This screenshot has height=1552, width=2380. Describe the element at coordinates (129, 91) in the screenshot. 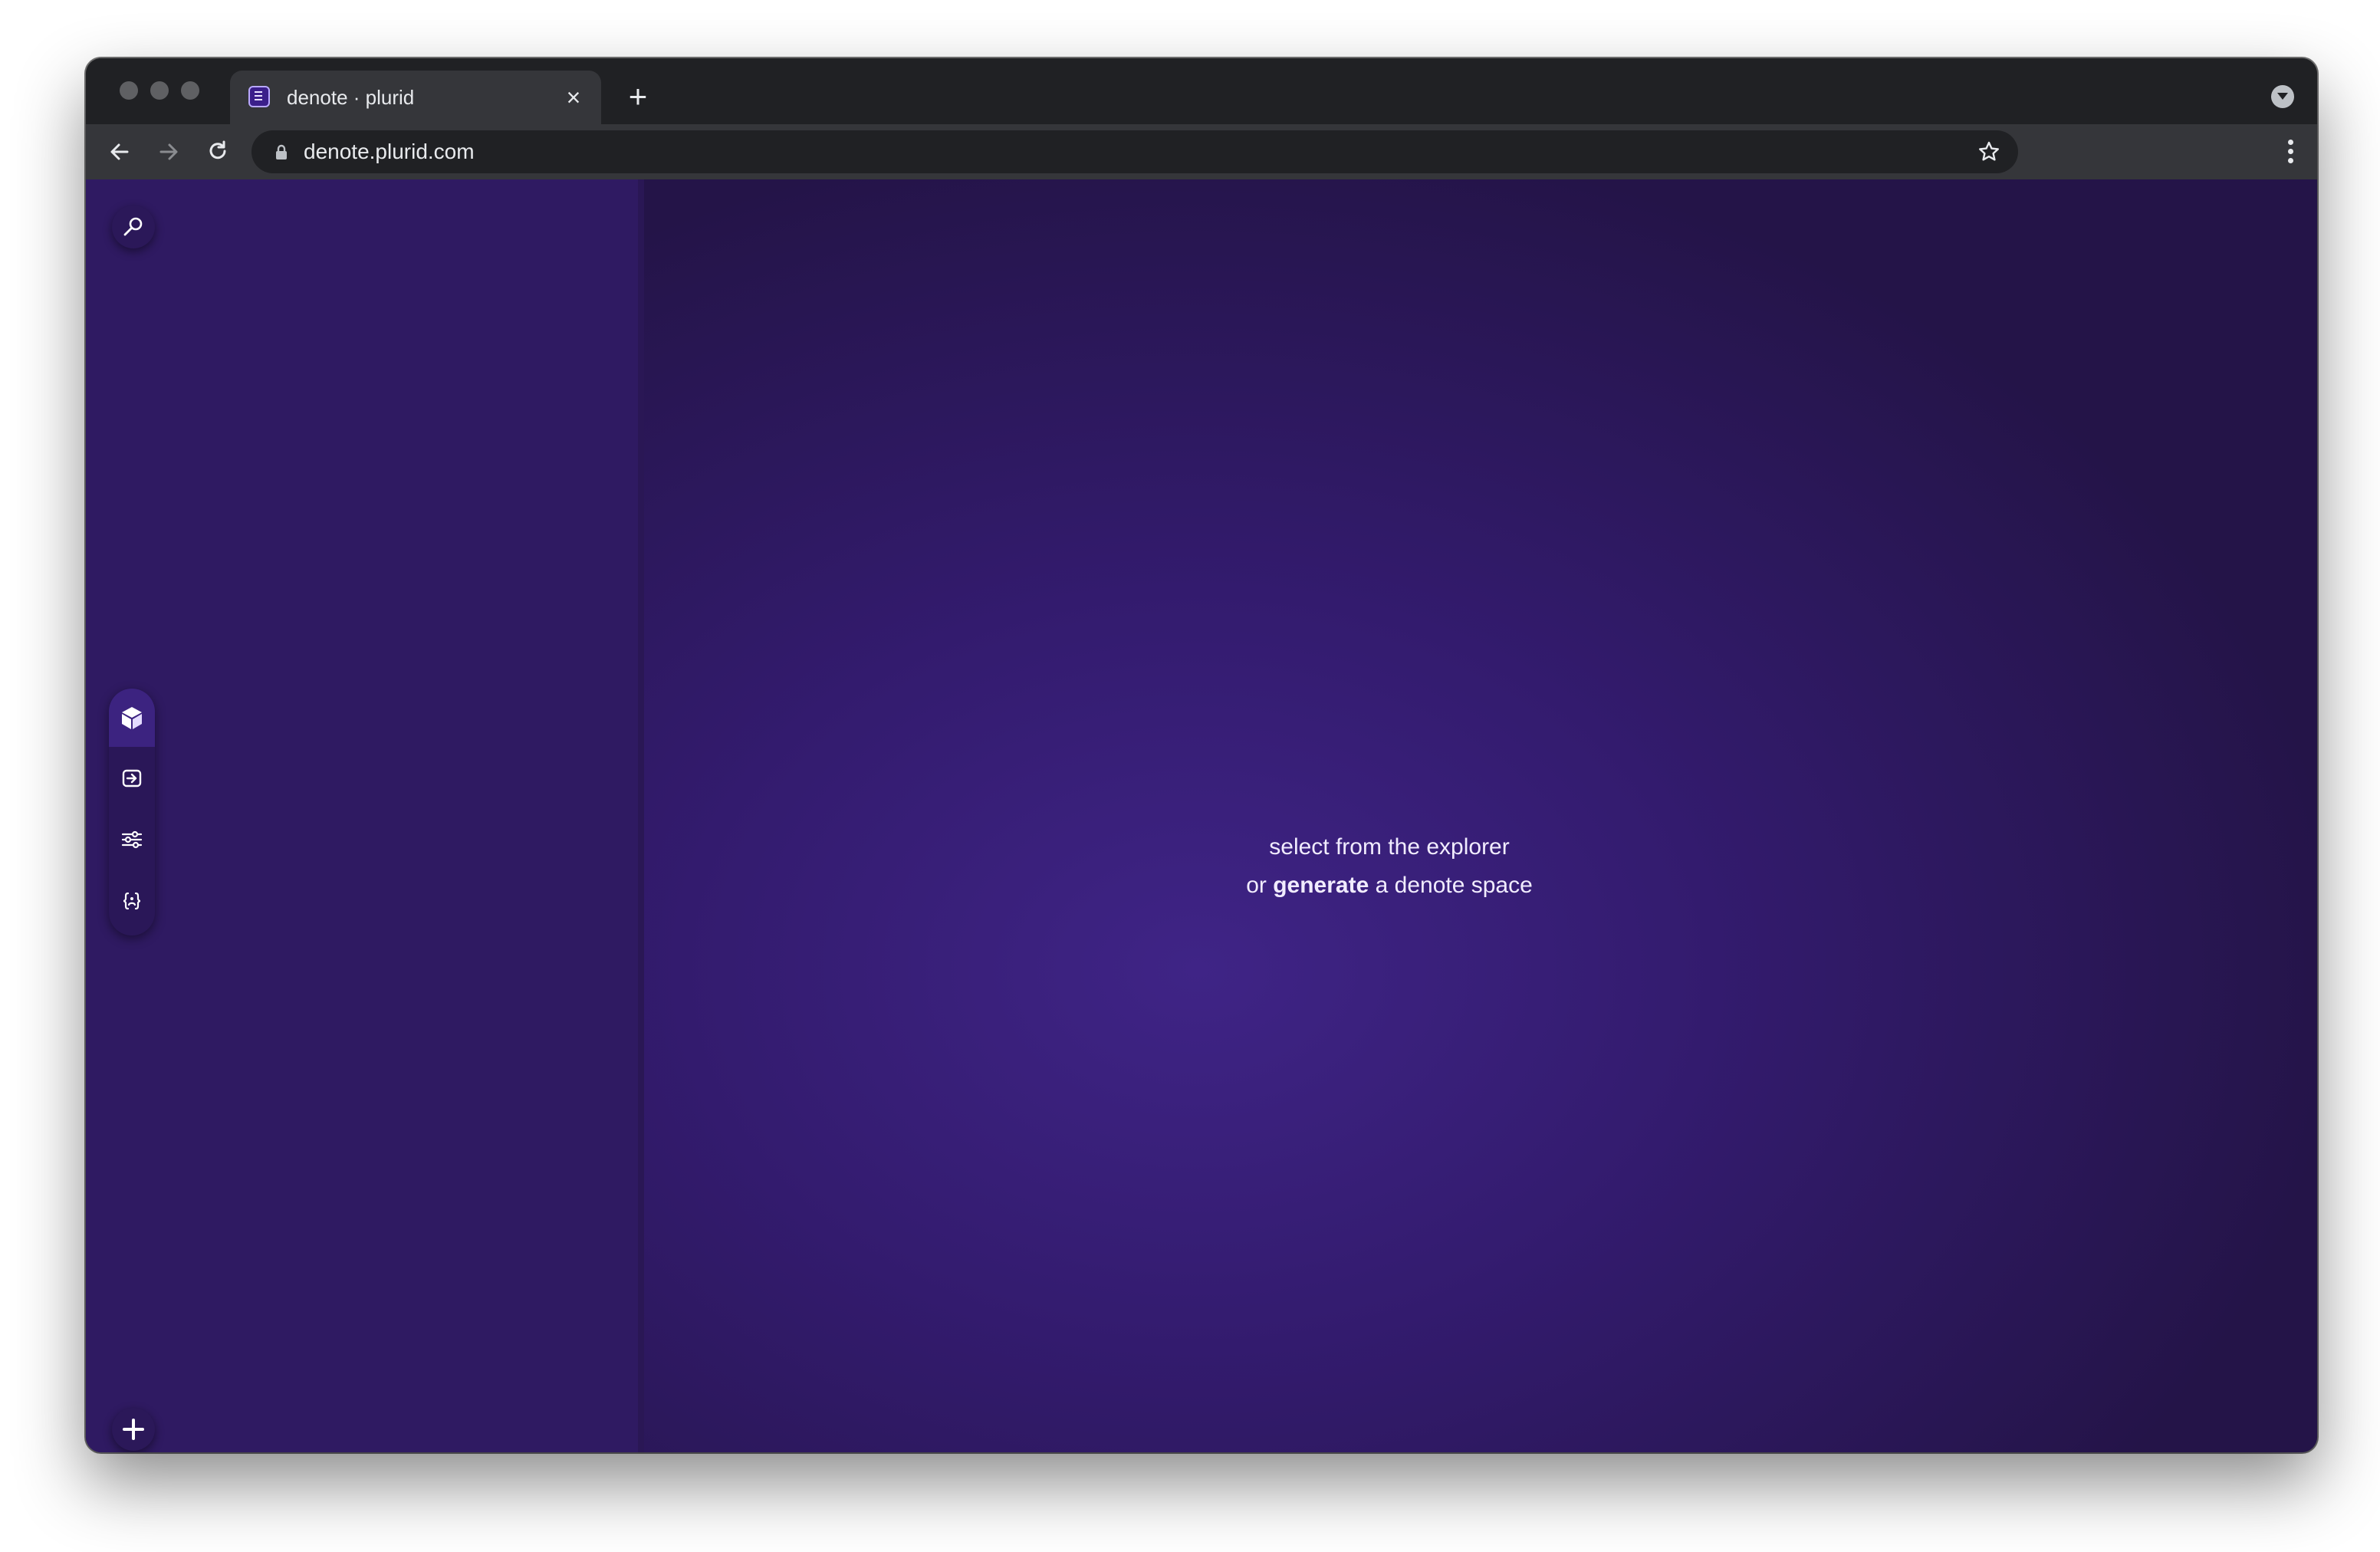

I see `window-close-button` at that location.